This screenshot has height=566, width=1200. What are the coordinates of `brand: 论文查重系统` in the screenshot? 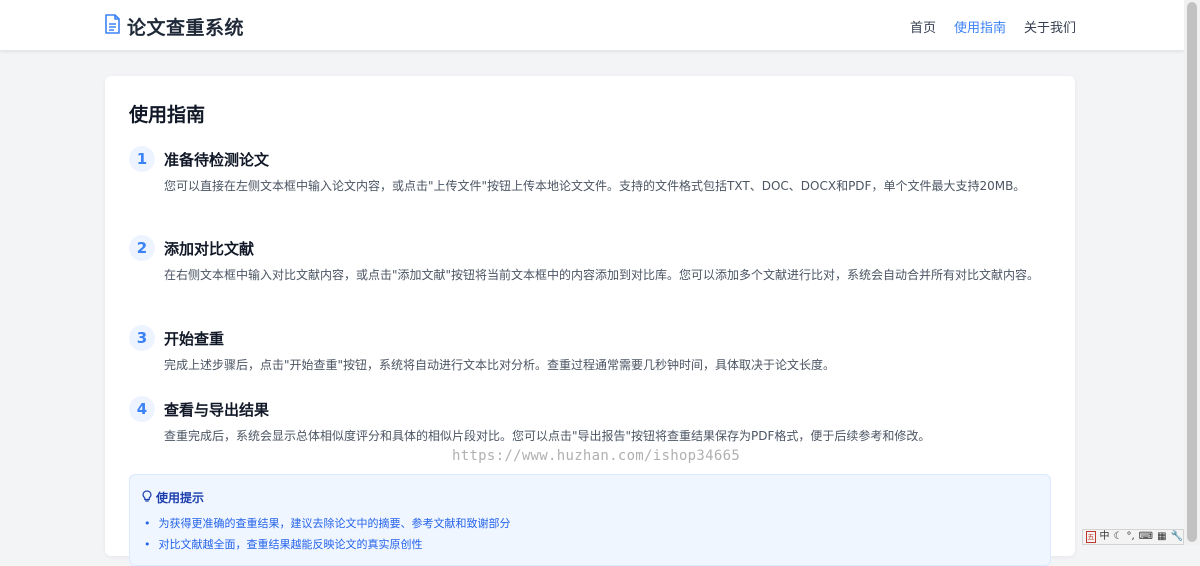 It's located at (174, 26).